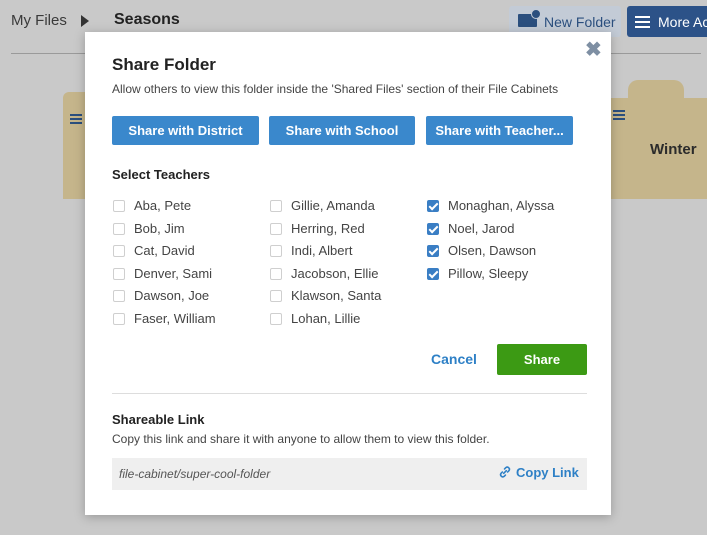 Image resolution: width=707 pixels, height=535 pixels. I want to click on copy-link-label: Copy Link, so click(547, 472).